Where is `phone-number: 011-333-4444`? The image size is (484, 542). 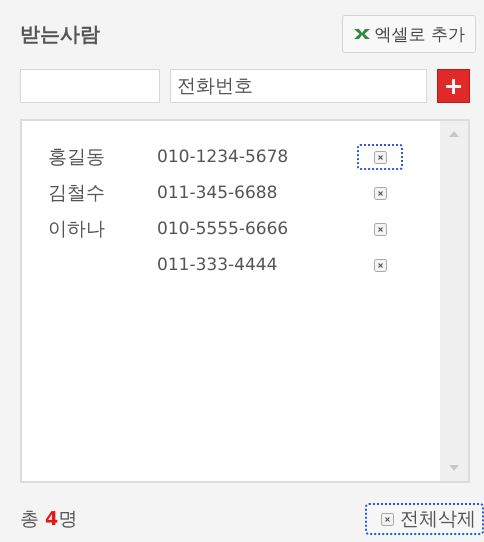
phone-number: 011-333-4444 is located at coordinates (217, 265).